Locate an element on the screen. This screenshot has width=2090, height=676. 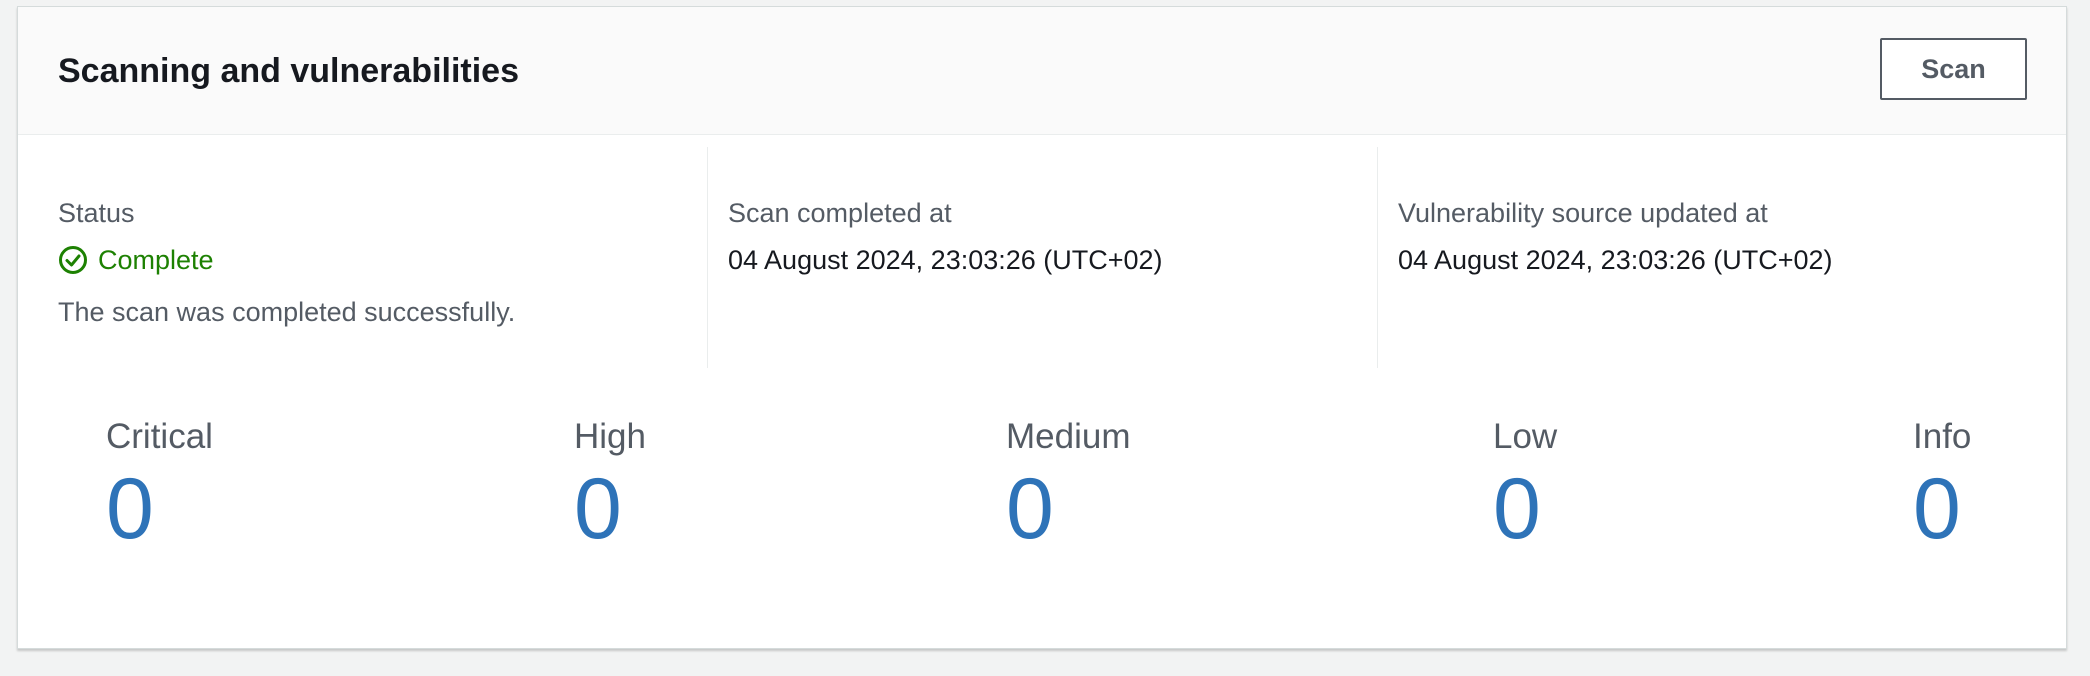
vuln-source-label: Vulnerability source updated at is located at coordinates (1583, 213).